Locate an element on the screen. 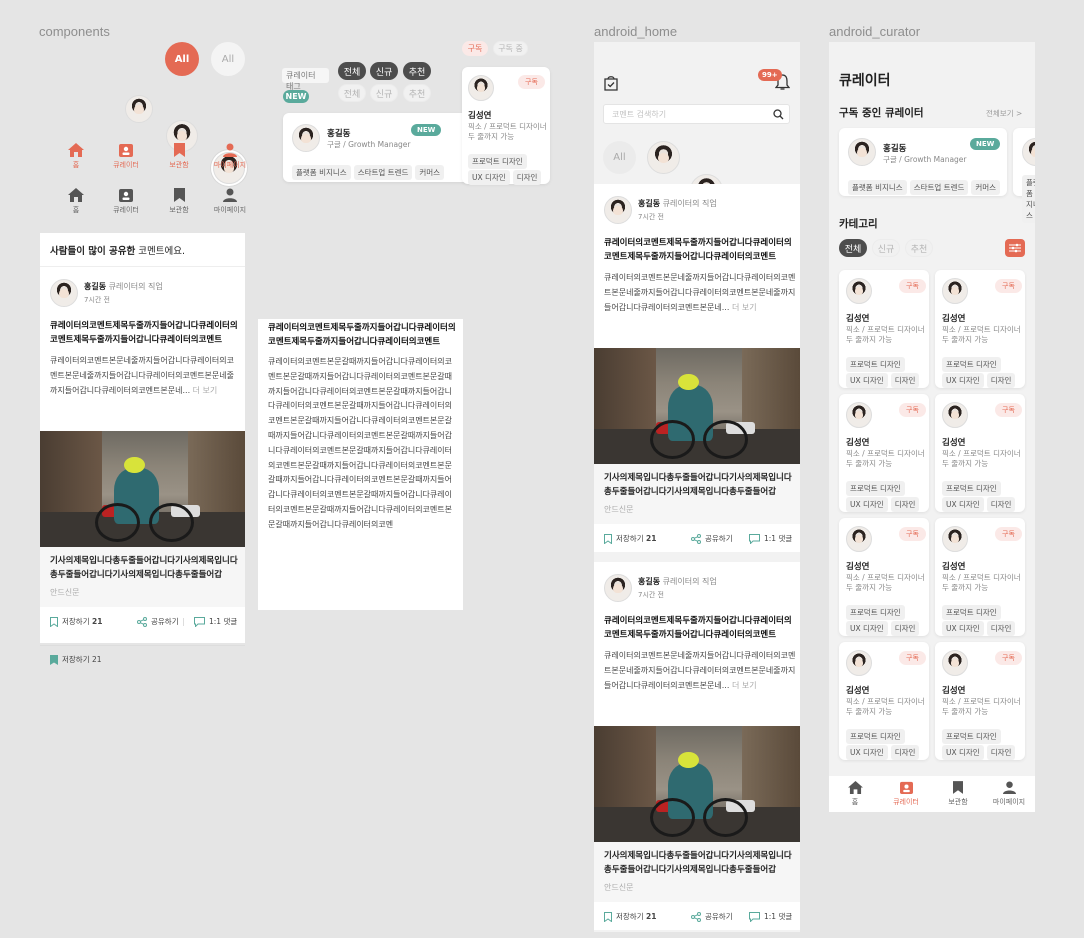 This screenshot has height=938, width=1084. subscribed-curator-card-partial: 플랫폼 비지니스 is located at coordinates (1024, 175).